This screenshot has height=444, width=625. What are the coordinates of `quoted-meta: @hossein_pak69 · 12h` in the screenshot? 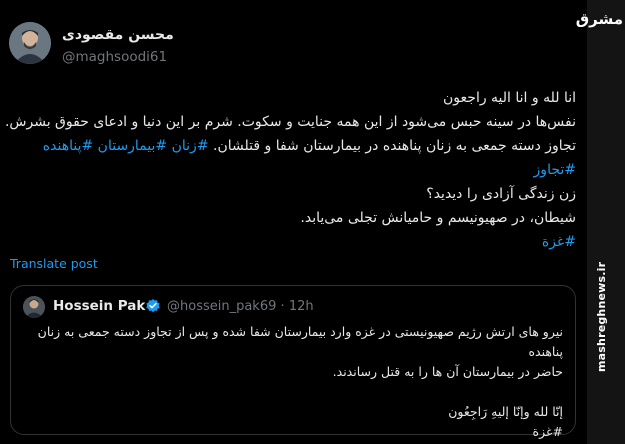 It's located at (240, 306).